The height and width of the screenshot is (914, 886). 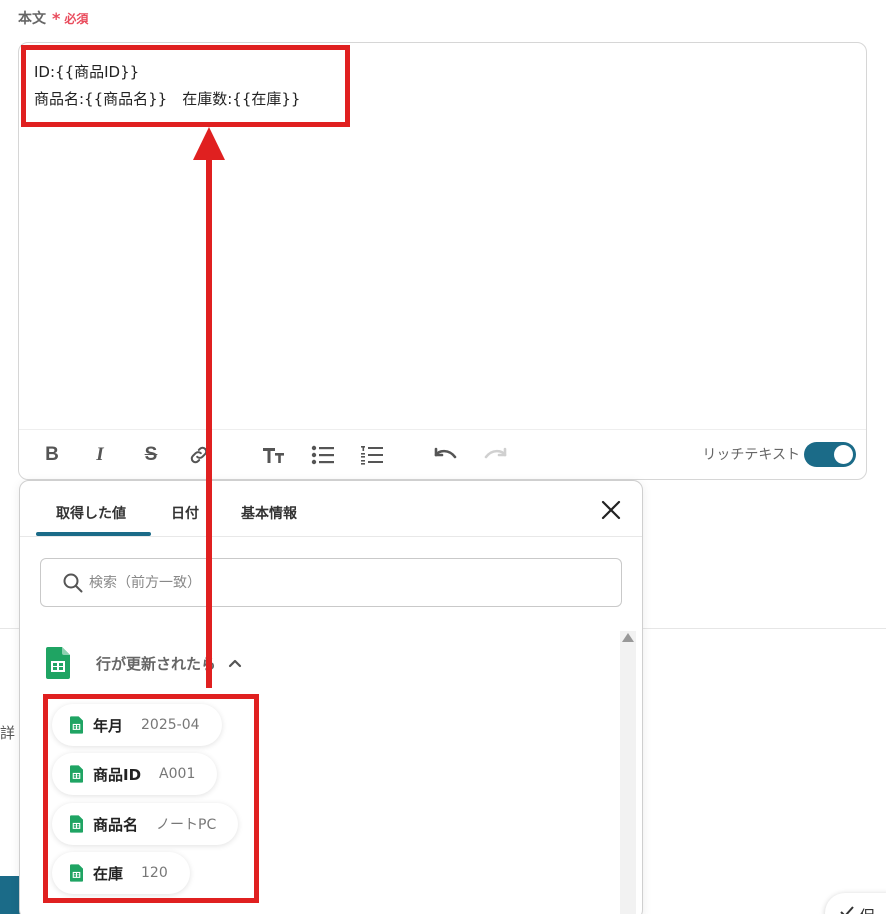 I want to click on text-size-icon, so click(x=273, y=455).